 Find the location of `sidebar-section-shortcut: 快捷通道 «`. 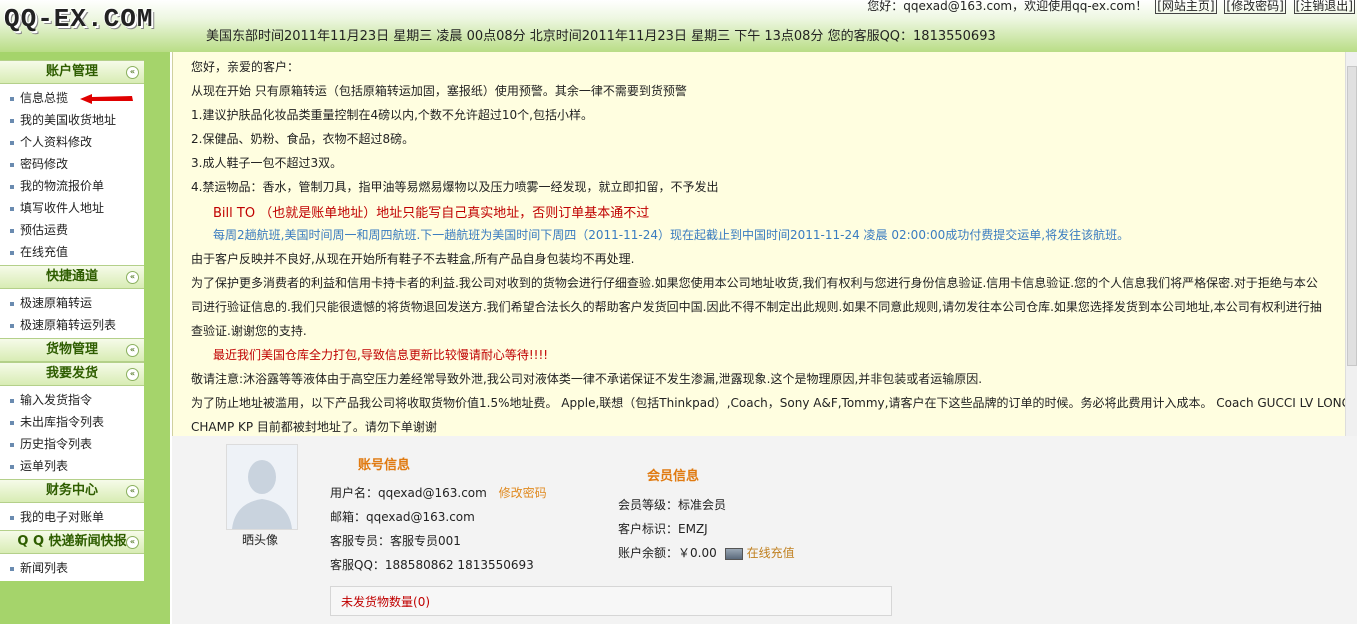

sidebar-section-shortcut: 快捷通道 « is located at coordinates (72, 277).